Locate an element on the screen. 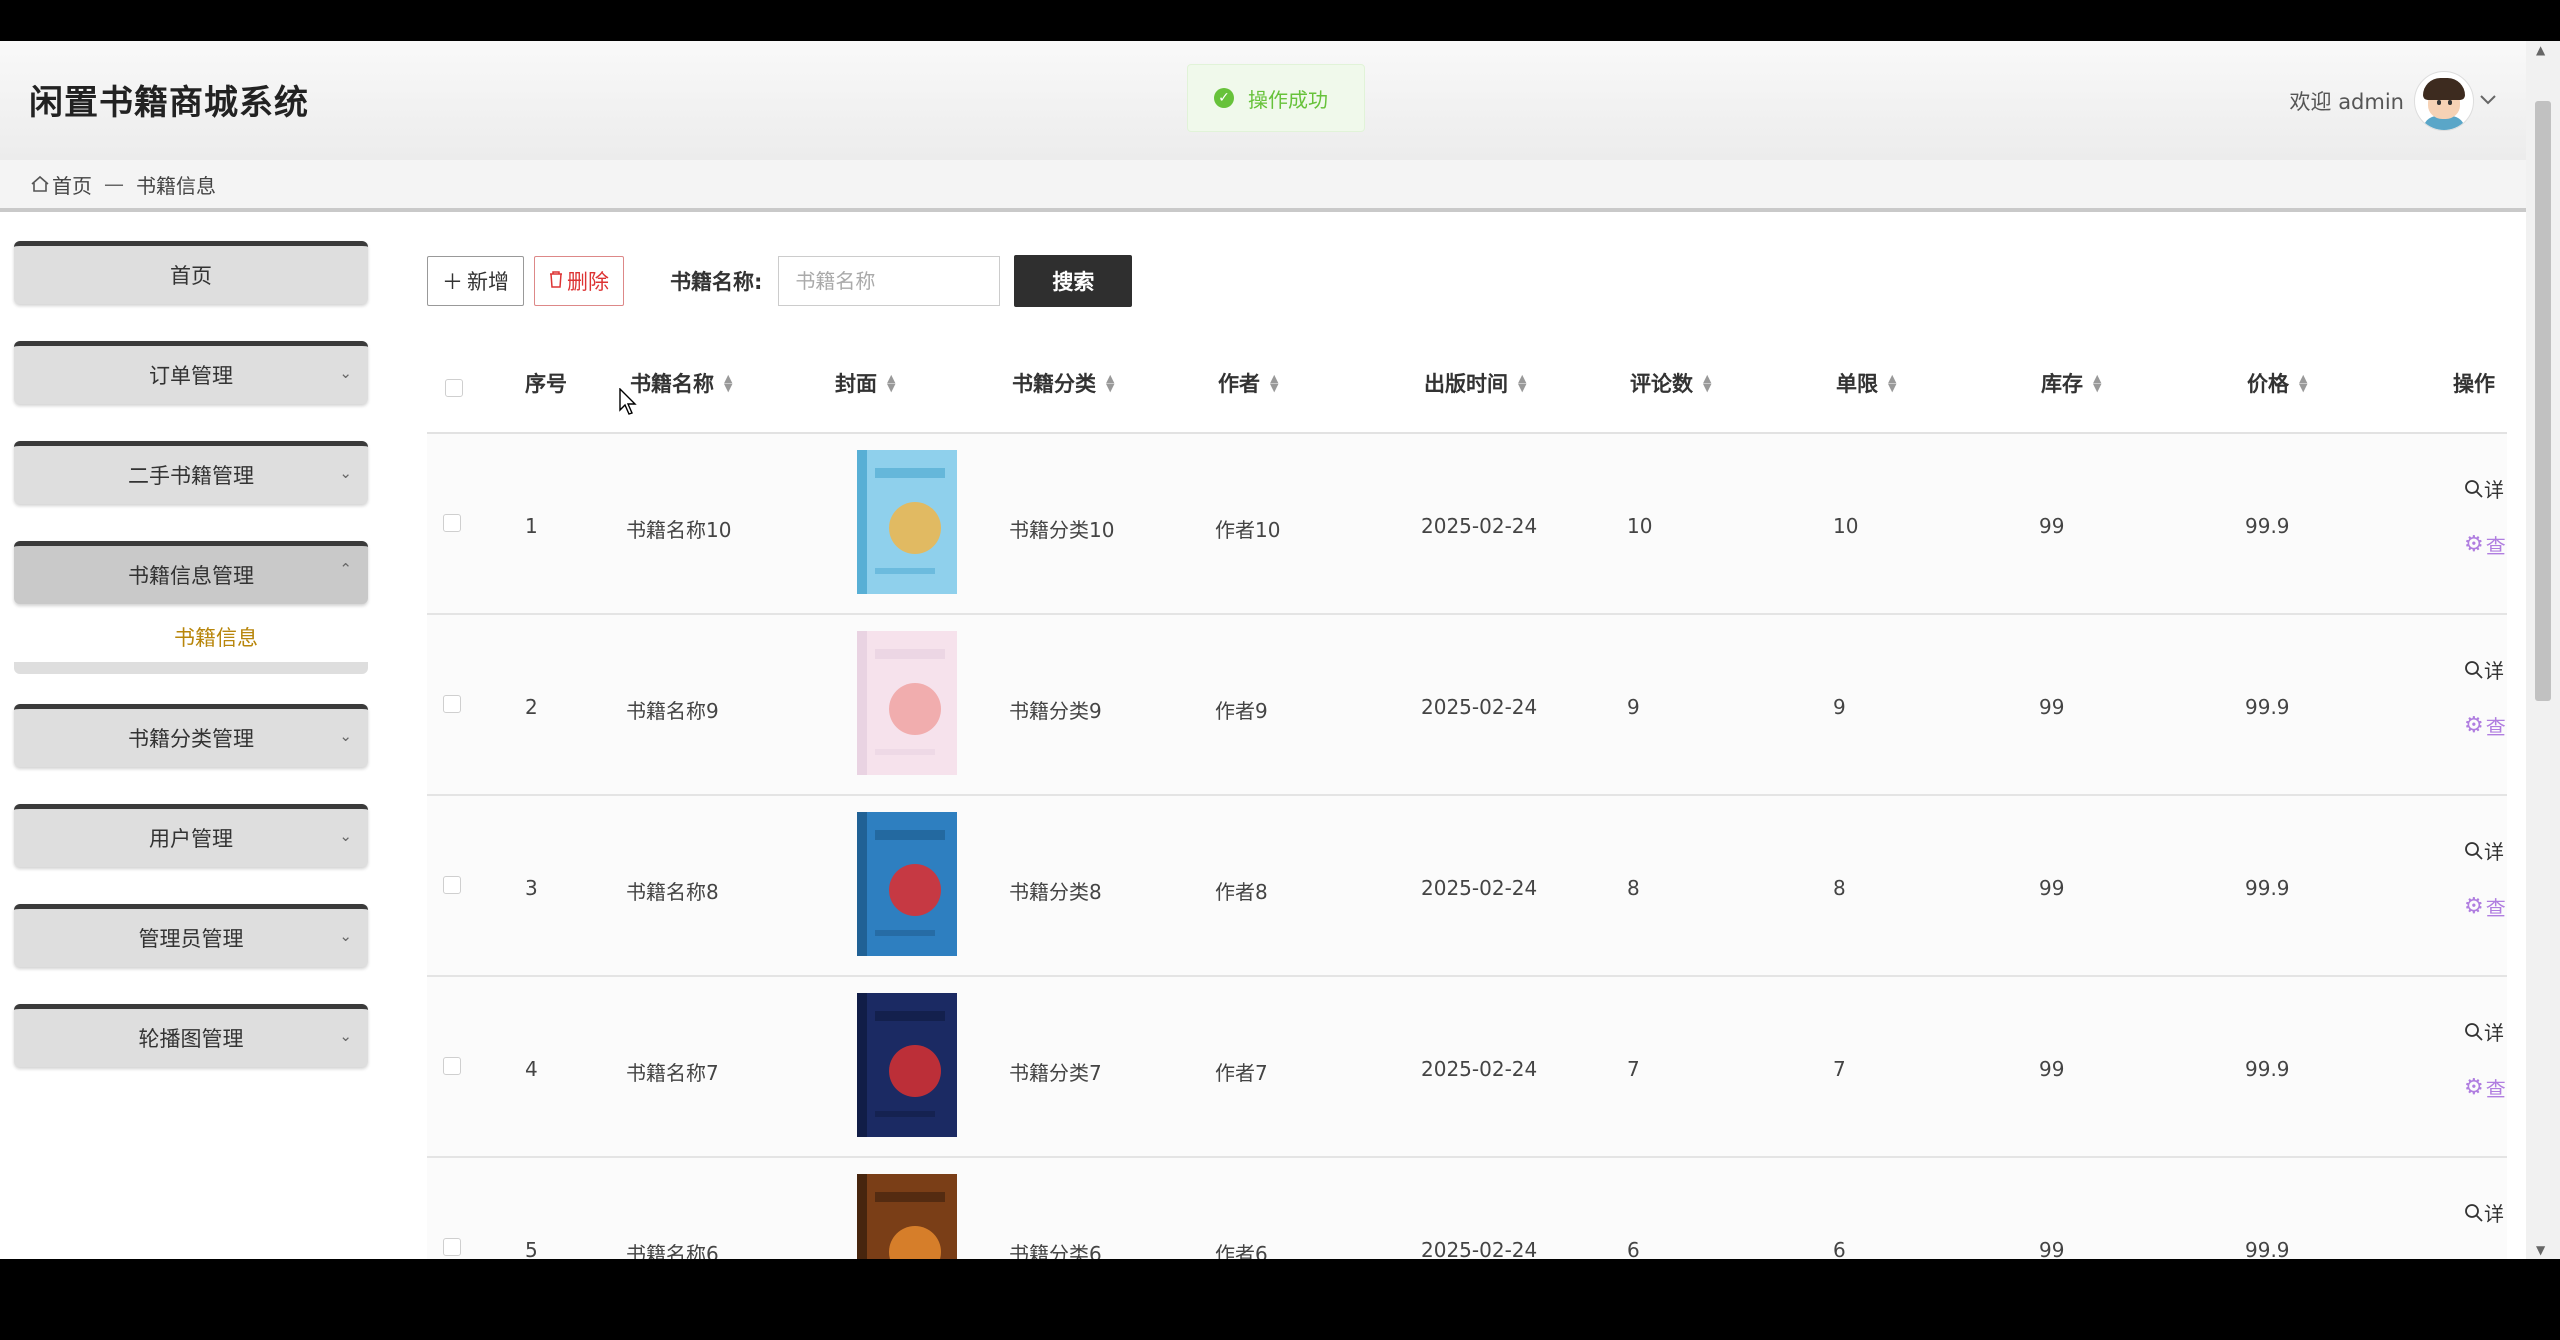 The image size is (2560, 1340). vertical-scrollbar: ▲ ▼ is located at coordinates (2543, 650).